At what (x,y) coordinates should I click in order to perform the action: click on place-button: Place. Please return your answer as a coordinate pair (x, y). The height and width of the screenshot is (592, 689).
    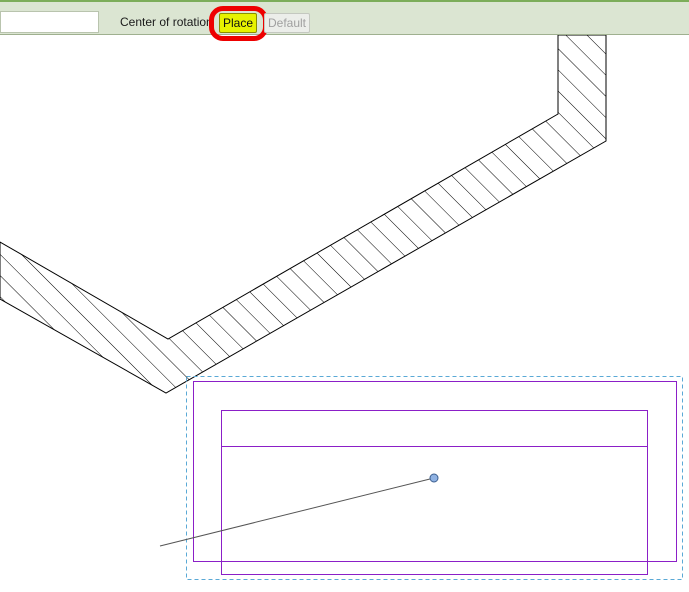
    Looking at the image, I should click on (238, 23).